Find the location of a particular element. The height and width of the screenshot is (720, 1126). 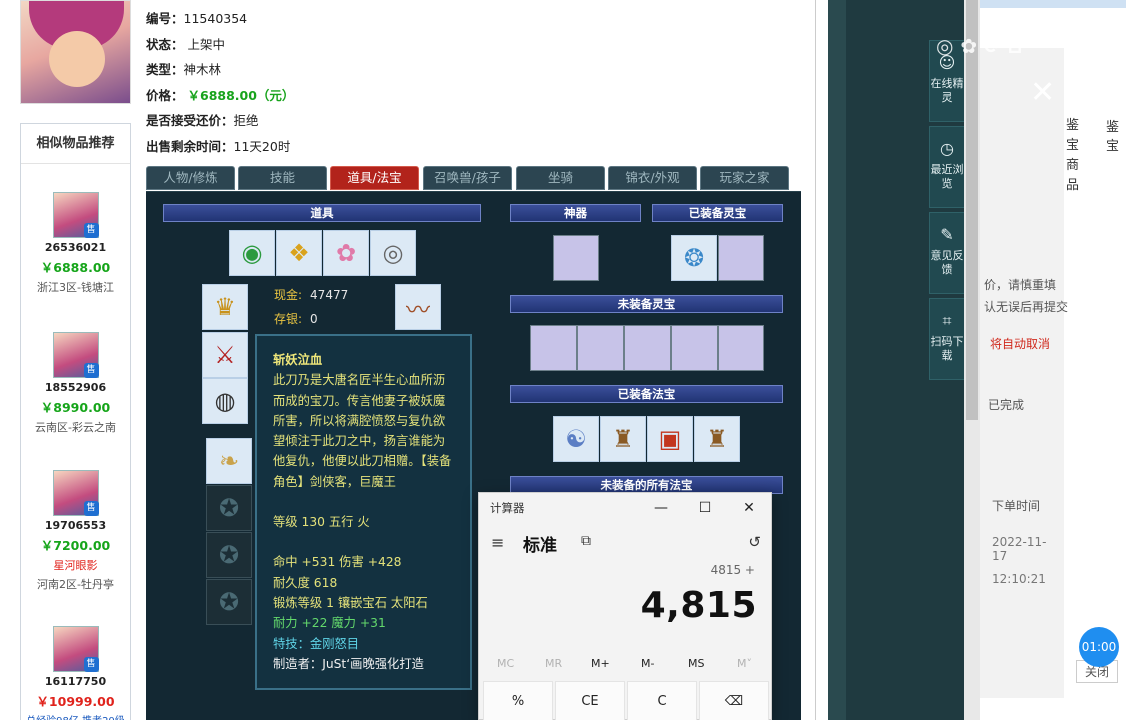

clear-entry-key: CE is located at coordinates (590, 700).